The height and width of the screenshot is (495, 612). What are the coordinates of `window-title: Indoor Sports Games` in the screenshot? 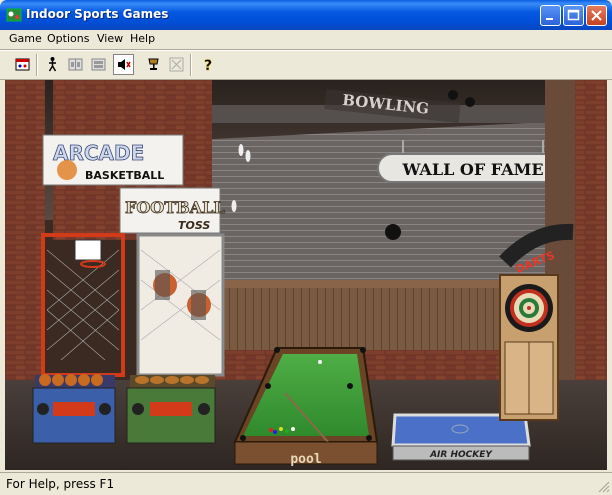 It's located at (97, 14).